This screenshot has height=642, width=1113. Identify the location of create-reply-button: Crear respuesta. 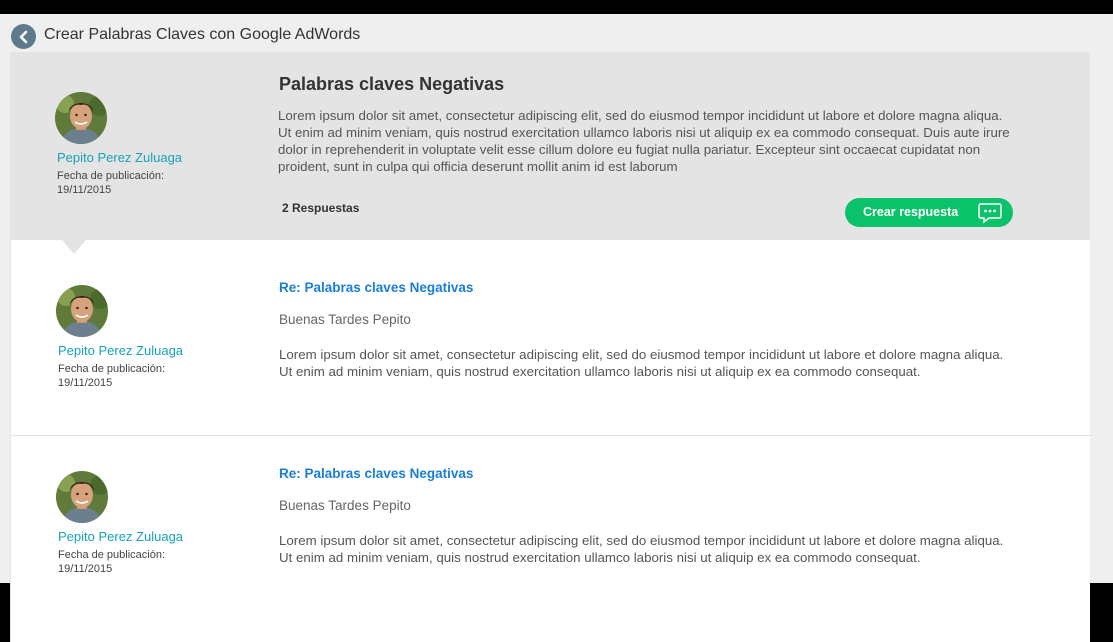
(929, 212).